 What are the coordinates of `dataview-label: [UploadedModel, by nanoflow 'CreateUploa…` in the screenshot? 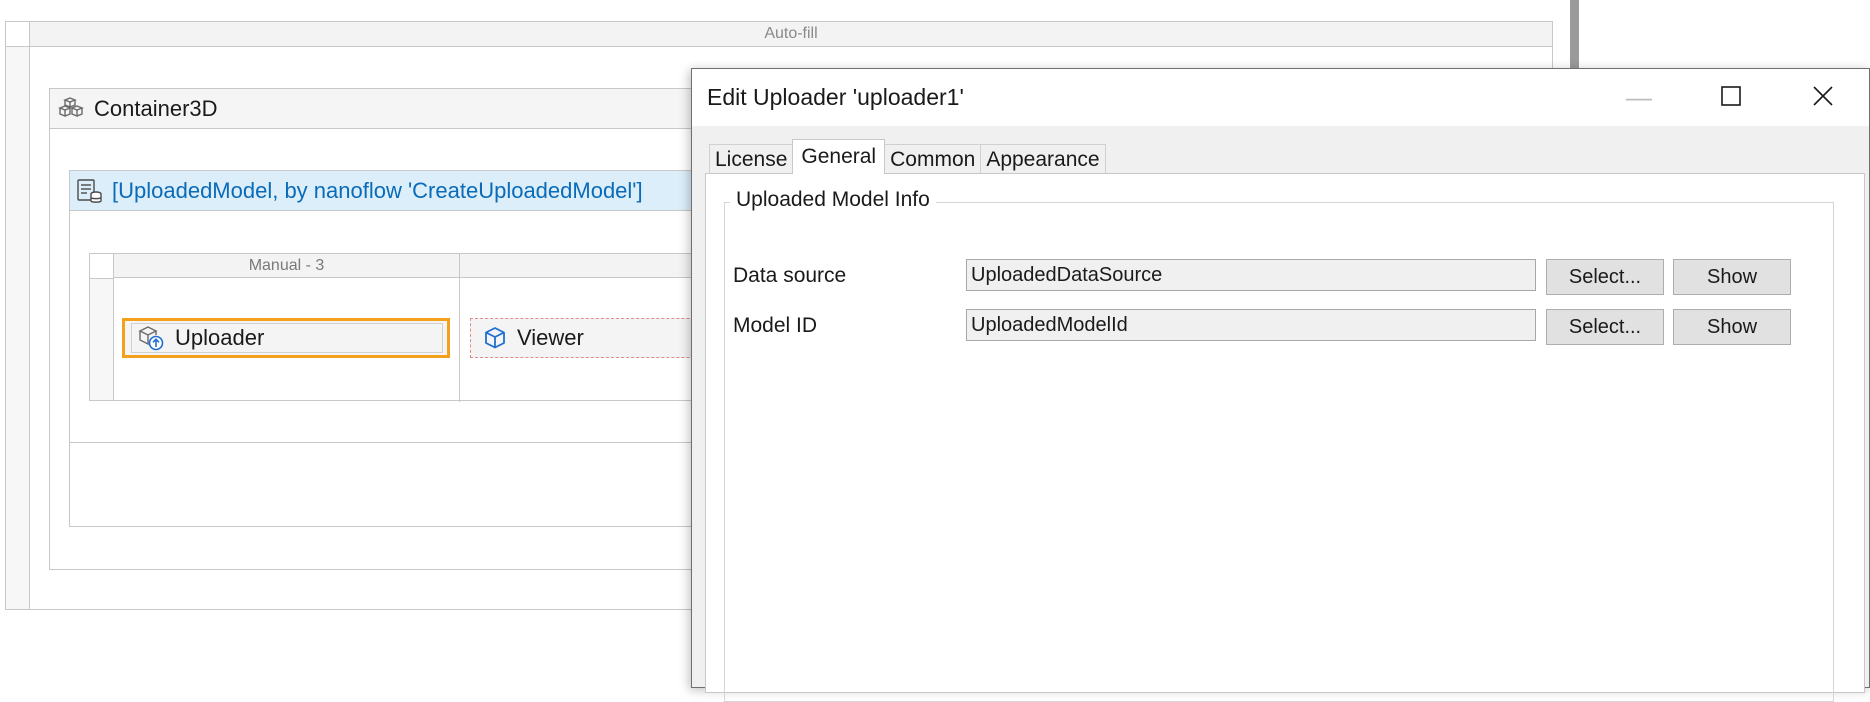 It's located at (377, 190).